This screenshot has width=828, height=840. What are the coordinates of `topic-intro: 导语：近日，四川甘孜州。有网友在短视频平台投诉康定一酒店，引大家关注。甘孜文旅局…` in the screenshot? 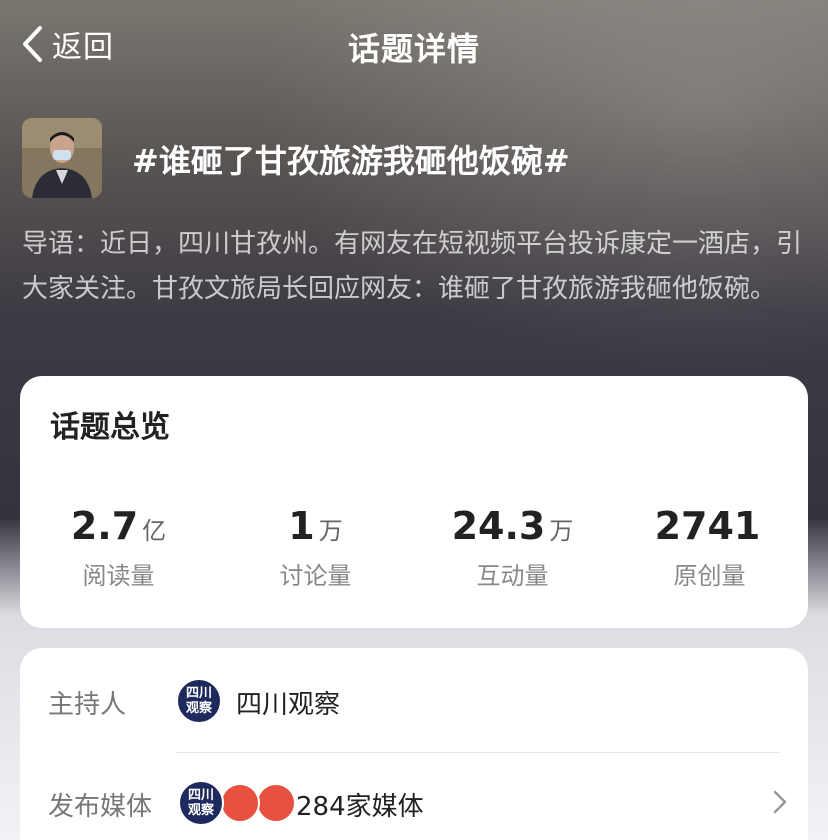 It's located at (412, 266).